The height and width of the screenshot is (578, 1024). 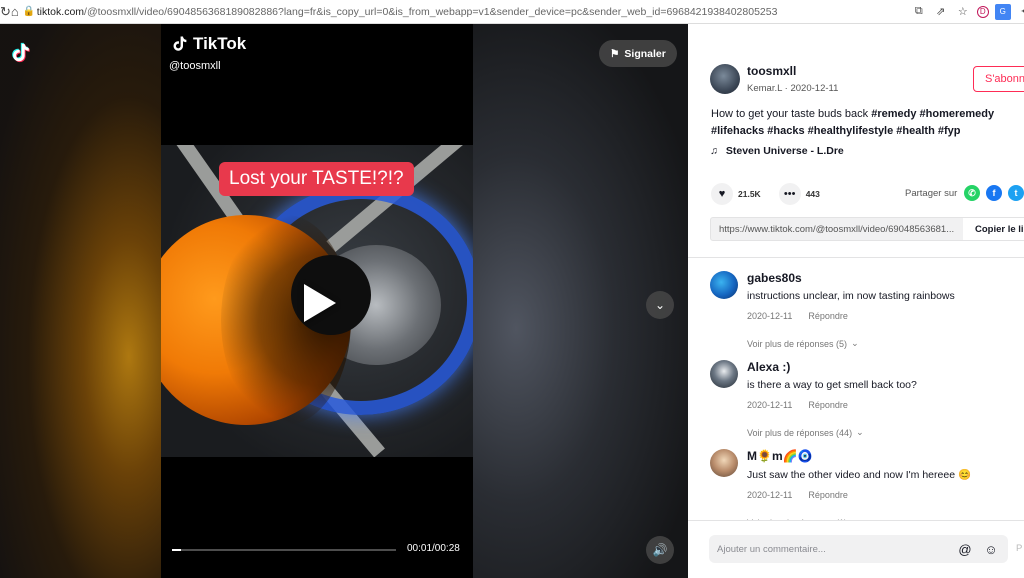 What do you see at coordinates (957, 114) in the screenshot?
I see `hashtag: #homeremedy` at bounding box center [957, 114].